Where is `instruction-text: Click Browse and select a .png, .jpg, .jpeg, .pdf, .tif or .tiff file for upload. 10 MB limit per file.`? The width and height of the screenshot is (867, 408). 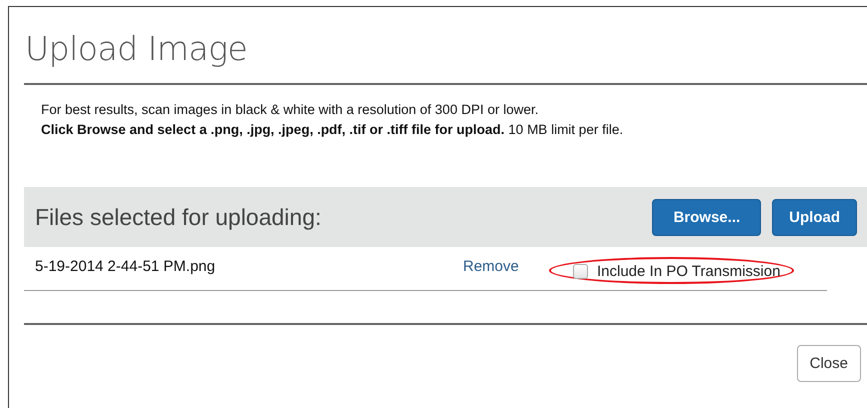 instruction-text: Click Browse and select a .png, .jpg, .jpeg, .pdf, .tif or .tiff file for upload. 10 MB limit per file. is located at coordinates (332, 130).